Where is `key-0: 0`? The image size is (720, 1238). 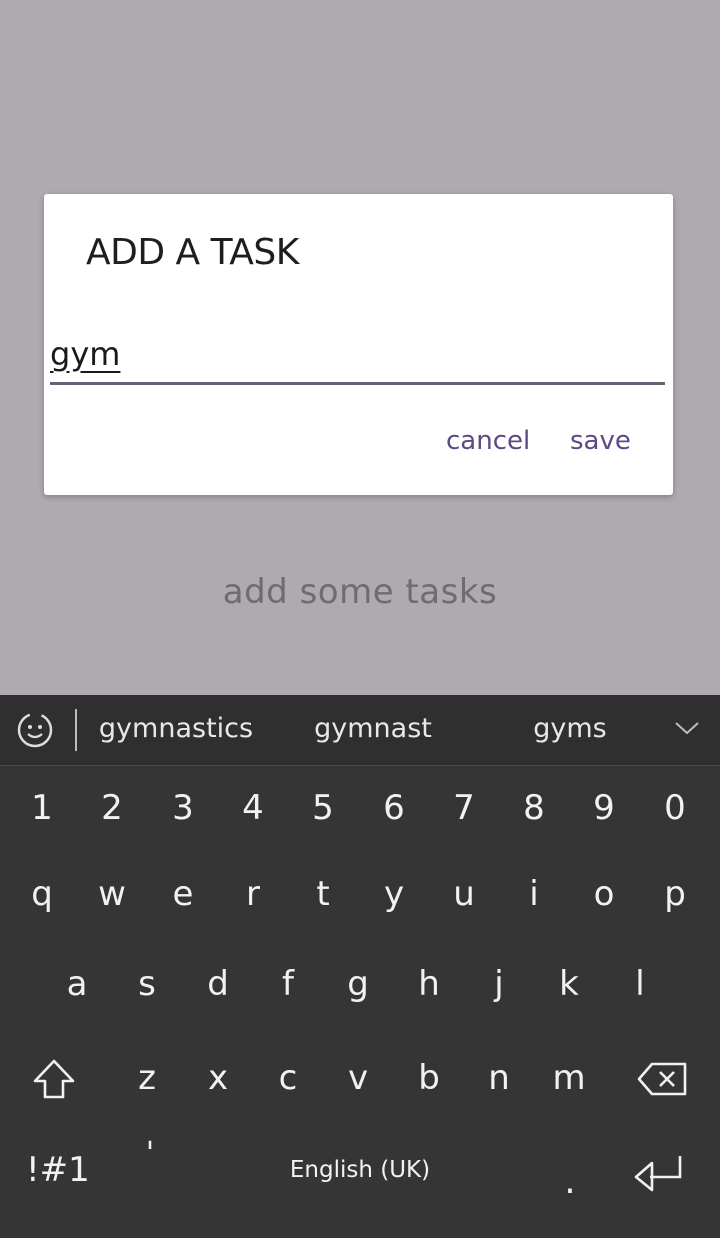 key-0: 0 is located at coordinates (675, 808).